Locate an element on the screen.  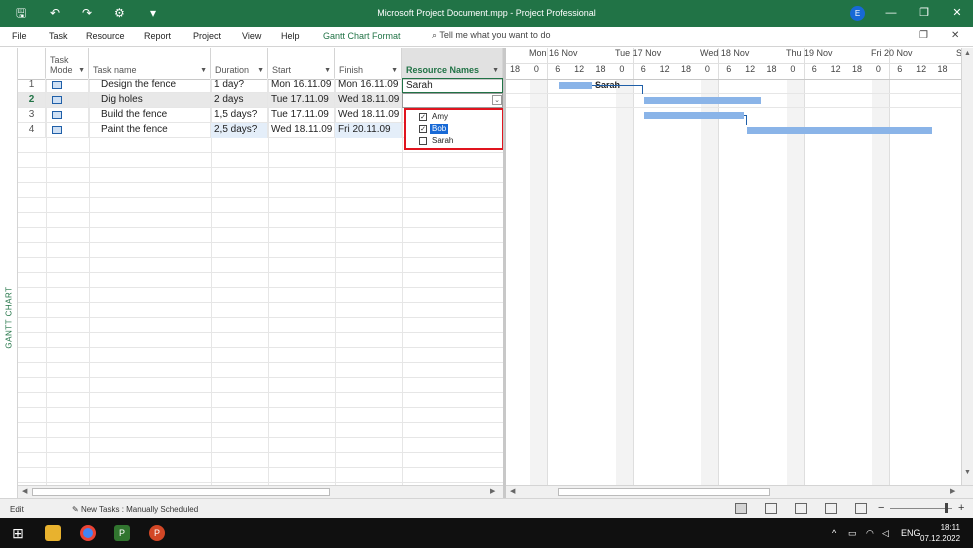
table-horizontal-scrollbar: ◀ ▶ is located at coordinates (260, 491).